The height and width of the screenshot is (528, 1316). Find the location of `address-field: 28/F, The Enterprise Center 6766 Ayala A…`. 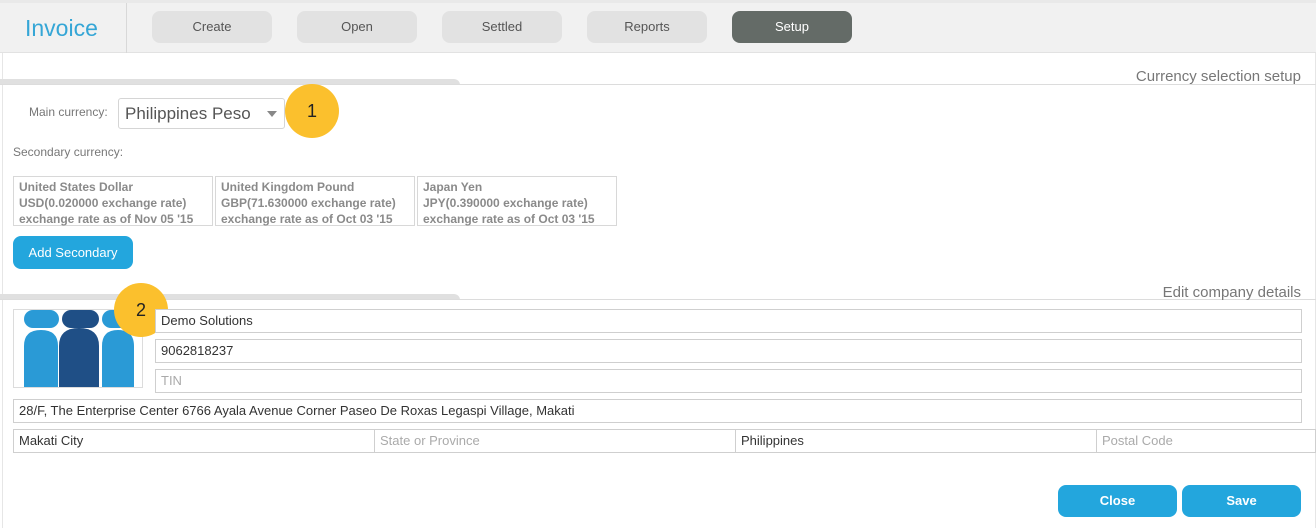

address-field: 28/F, The Enterprise Center 6766 Ayala A… is located at coordinates (657, 411).